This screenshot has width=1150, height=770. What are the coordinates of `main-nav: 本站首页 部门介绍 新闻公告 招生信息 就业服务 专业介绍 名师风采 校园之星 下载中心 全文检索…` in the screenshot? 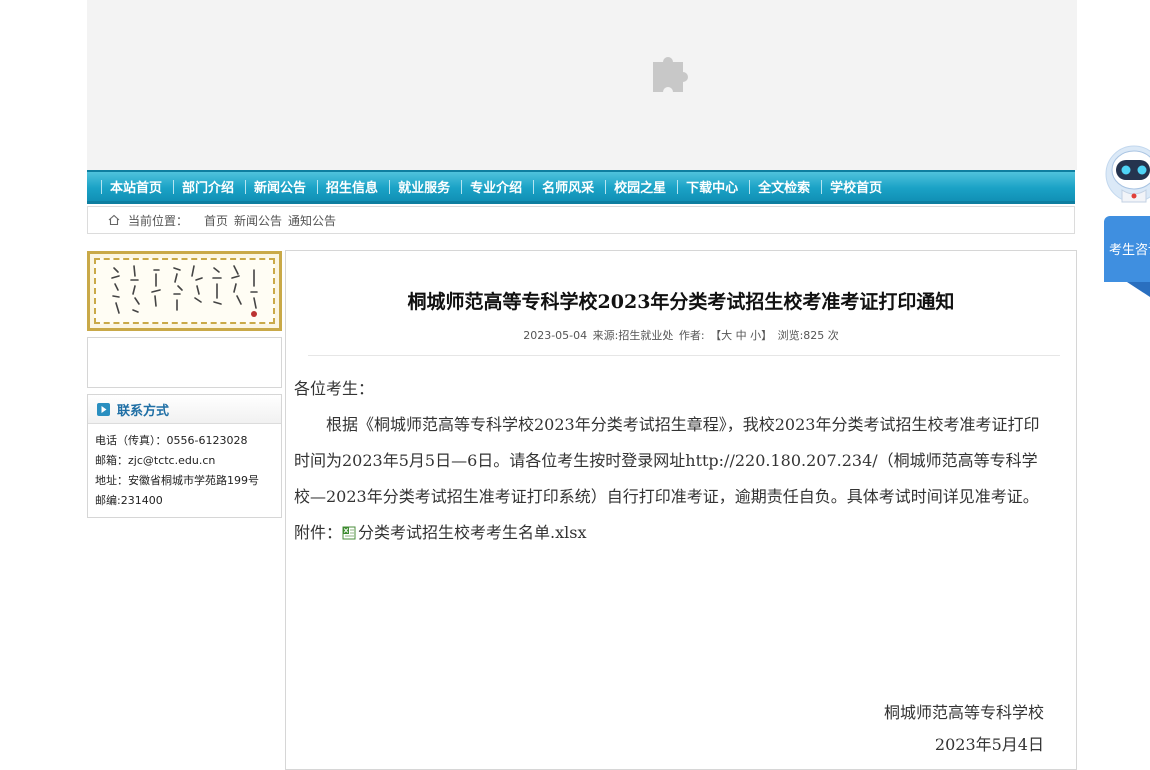 It's located at (581, 187).